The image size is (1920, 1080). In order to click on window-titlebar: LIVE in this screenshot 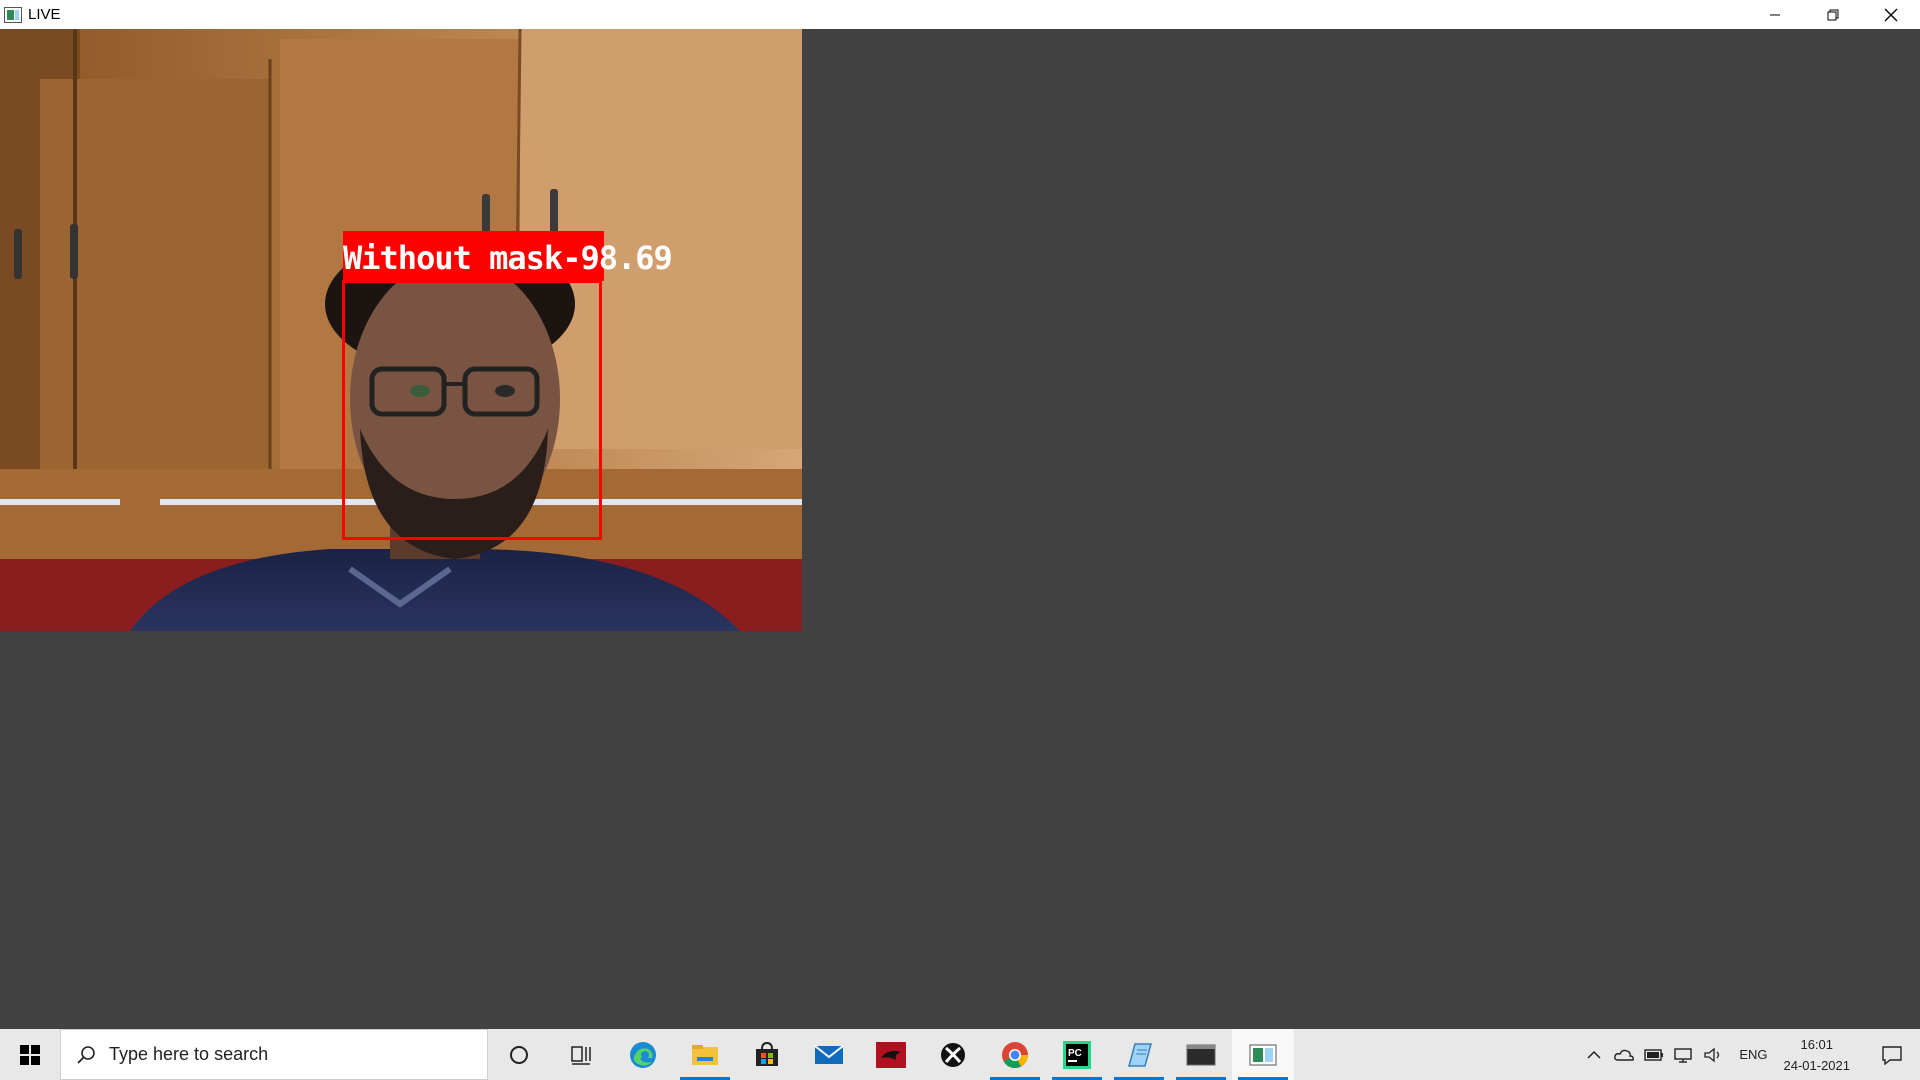, I will do `click(960, 14)`.